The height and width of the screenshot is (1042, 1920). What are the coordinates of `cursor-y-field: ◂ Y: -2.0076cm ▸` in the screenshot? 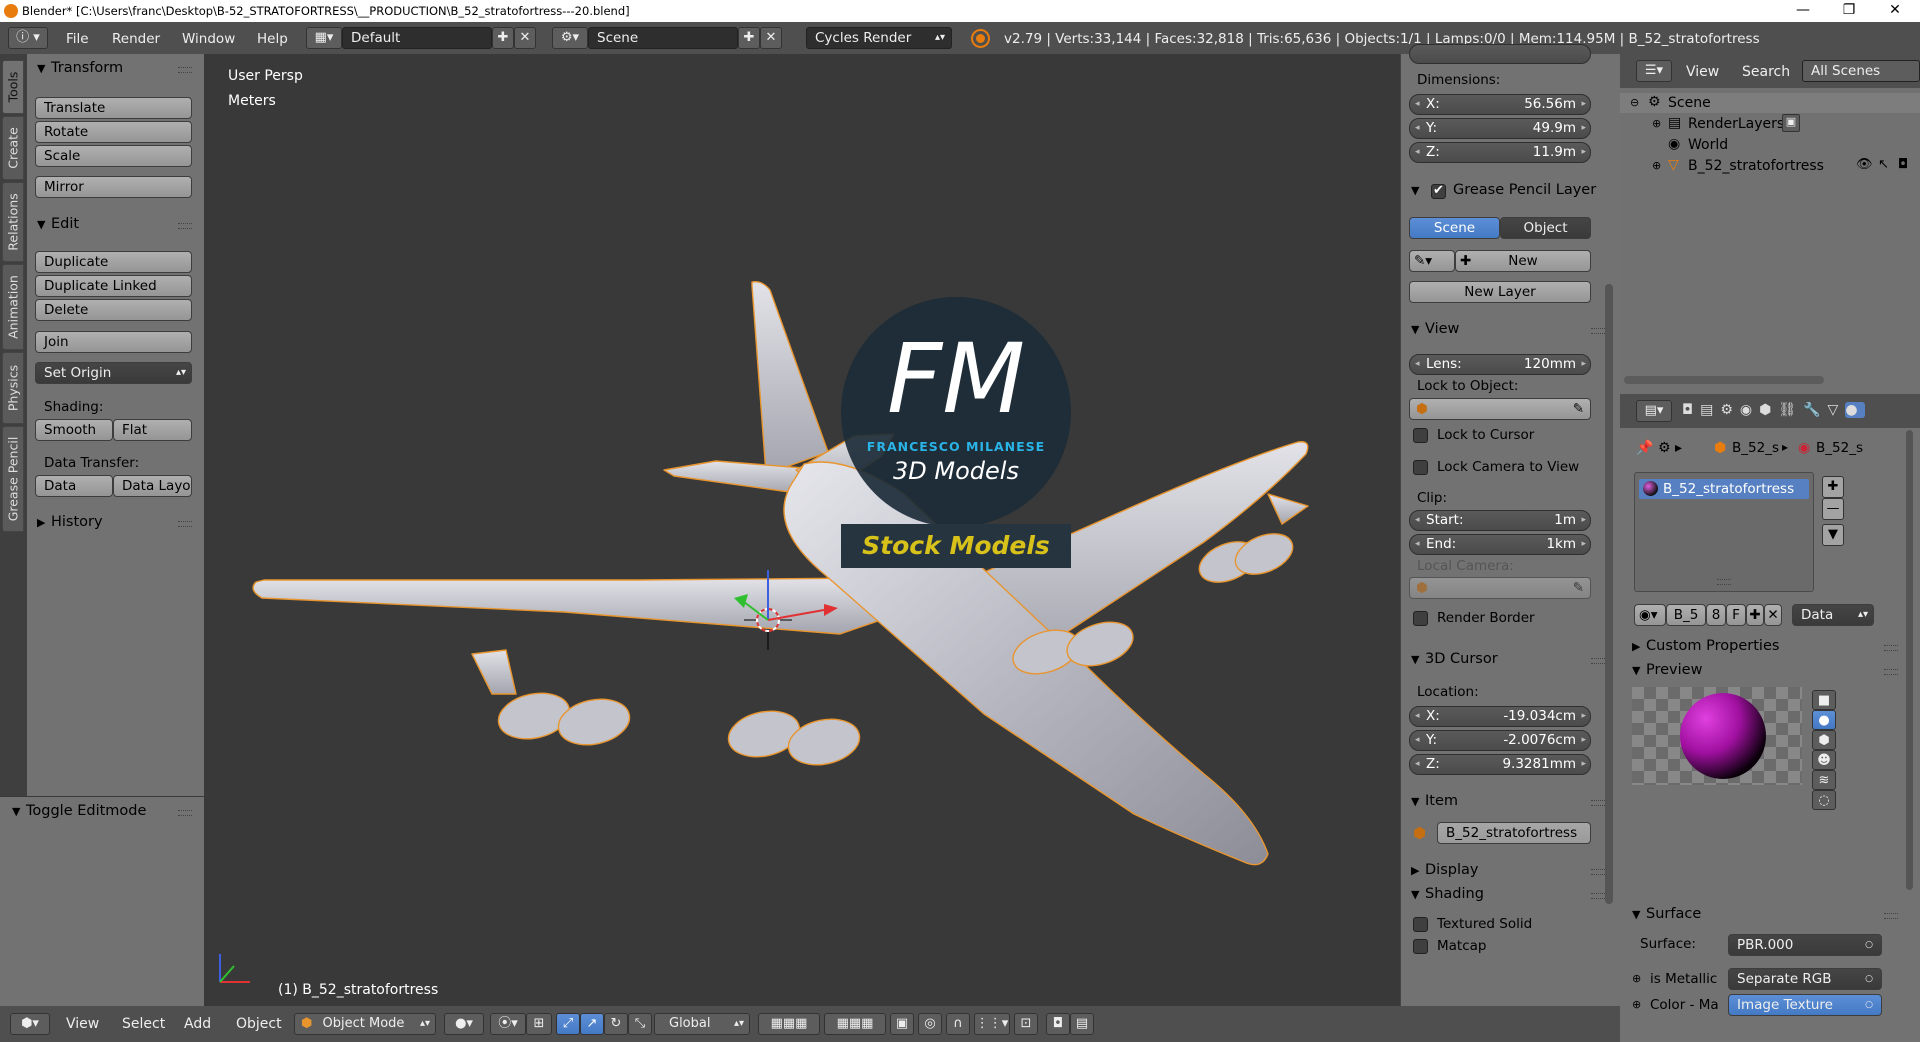 It's located at (1500, 740).